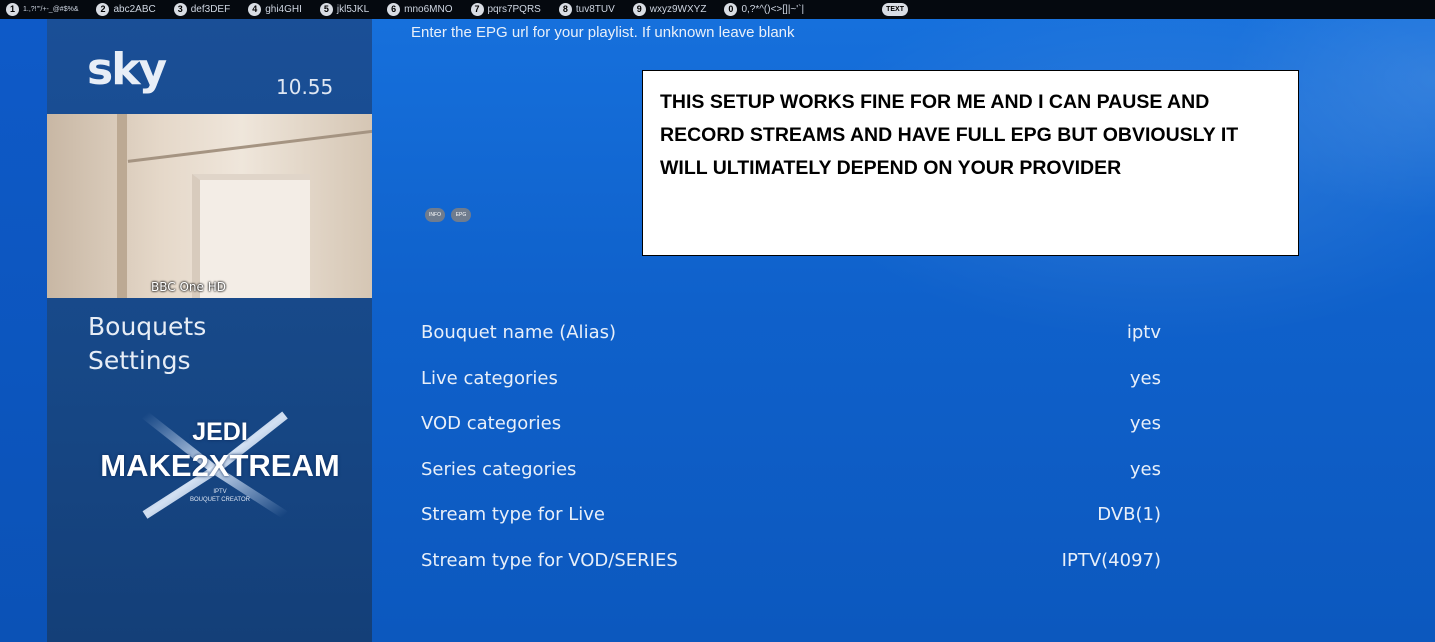  What do you see at coordinates (791, 424) in the screenshot?
I see `setting-vod-categories: VOD categories yes` at bounding box center [791, 424].